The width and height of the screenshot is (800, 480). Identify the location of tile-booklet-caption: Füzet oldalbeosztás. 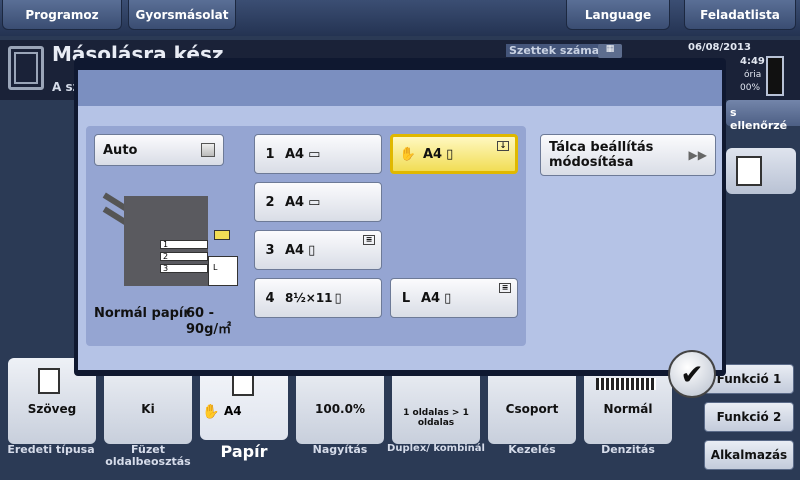
(148, 455).